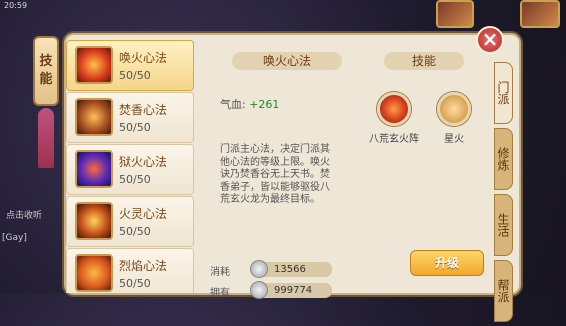 The width and height of the screenshot is (566, 326). I want to click on chat-panel: 点击收听 [Gay], so click(30, 249).